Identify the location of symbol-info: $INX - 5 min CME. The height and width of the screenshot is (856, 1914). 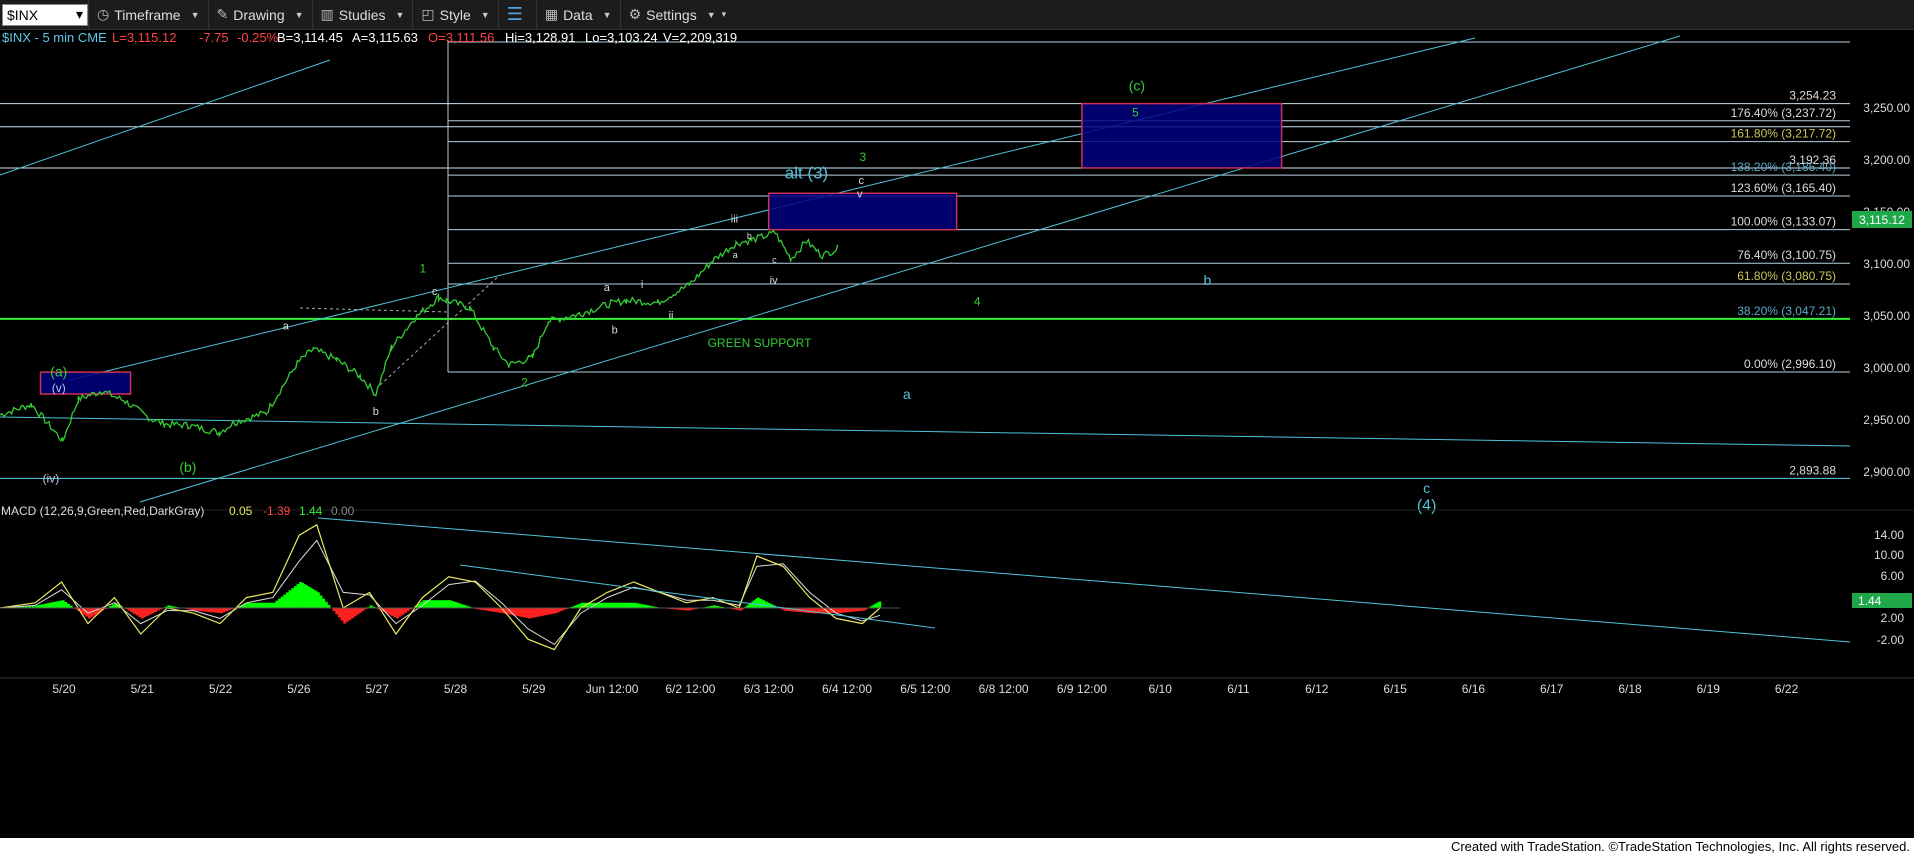
(54, 37).